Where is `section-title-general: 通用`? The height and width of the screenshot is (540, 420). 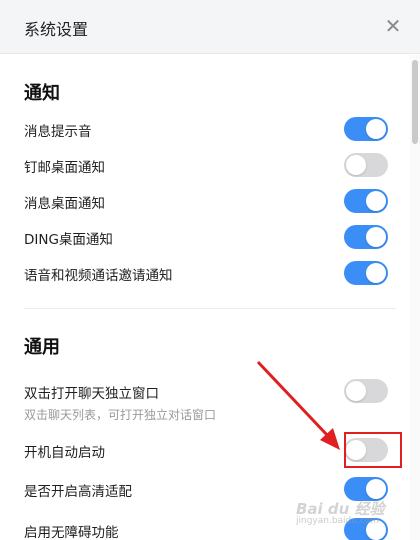
section-title-general: 通用 is located at coordinates (42, 347).